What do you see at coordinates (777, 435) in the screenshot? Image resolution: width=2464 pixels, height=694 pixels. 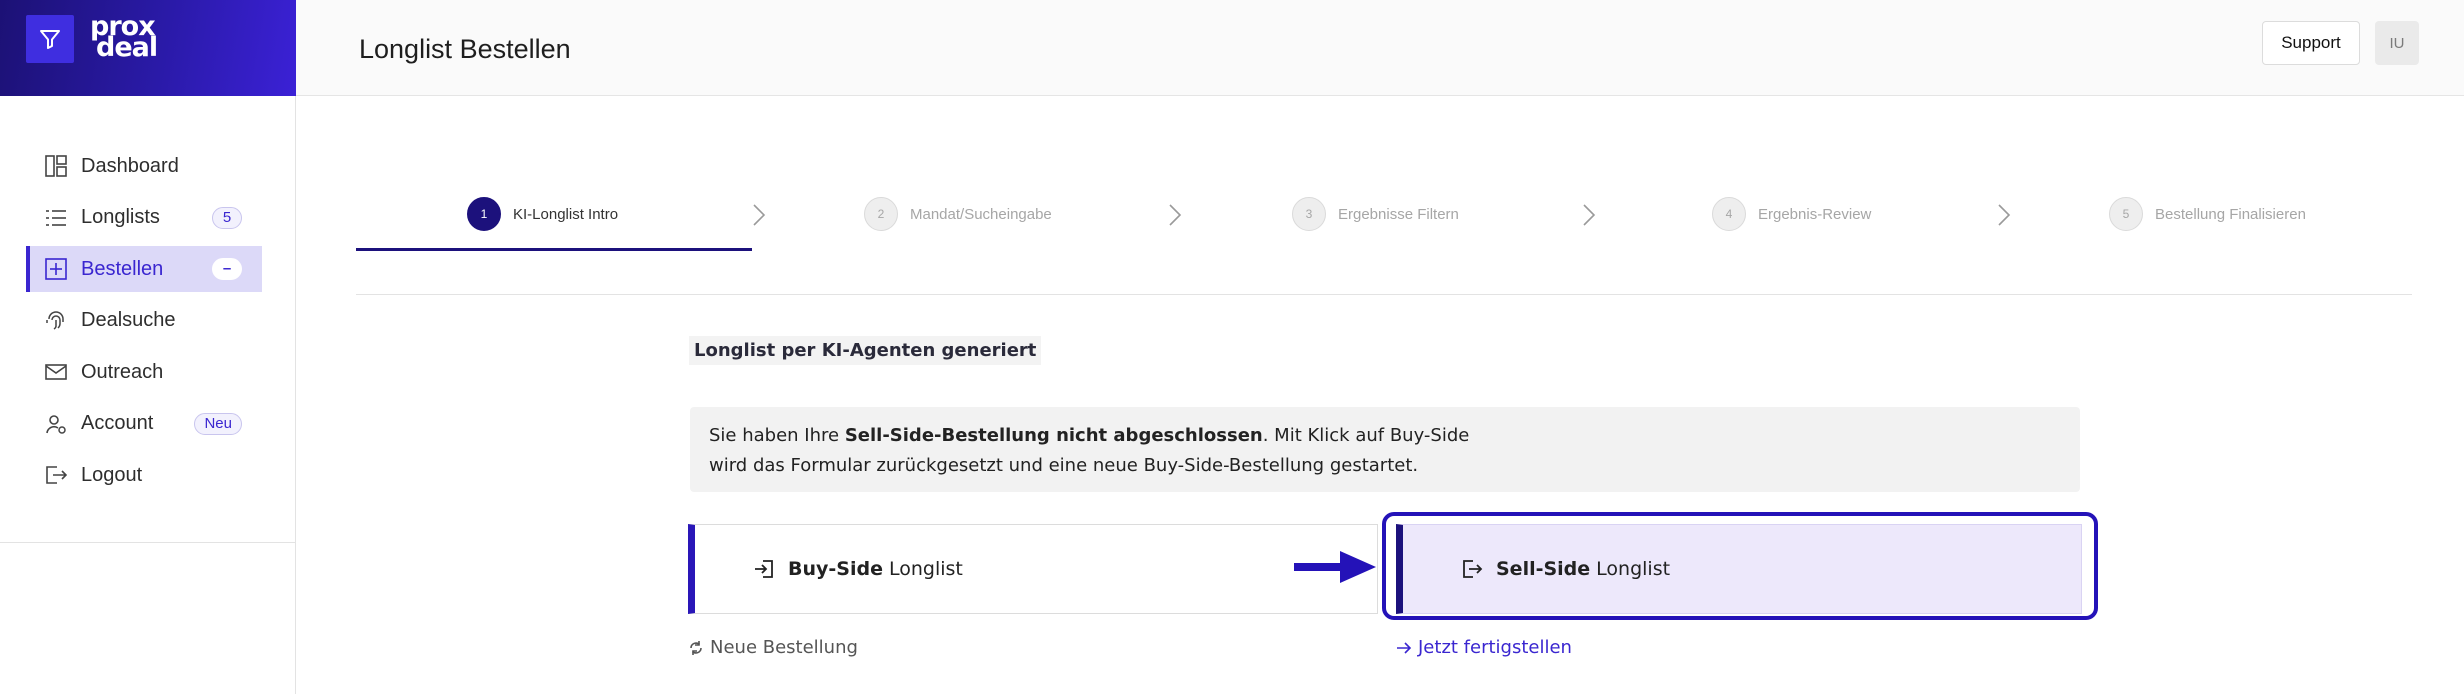 I see `notice-text-pre: Sie haben Ihre` at bounding box center [777, 435].